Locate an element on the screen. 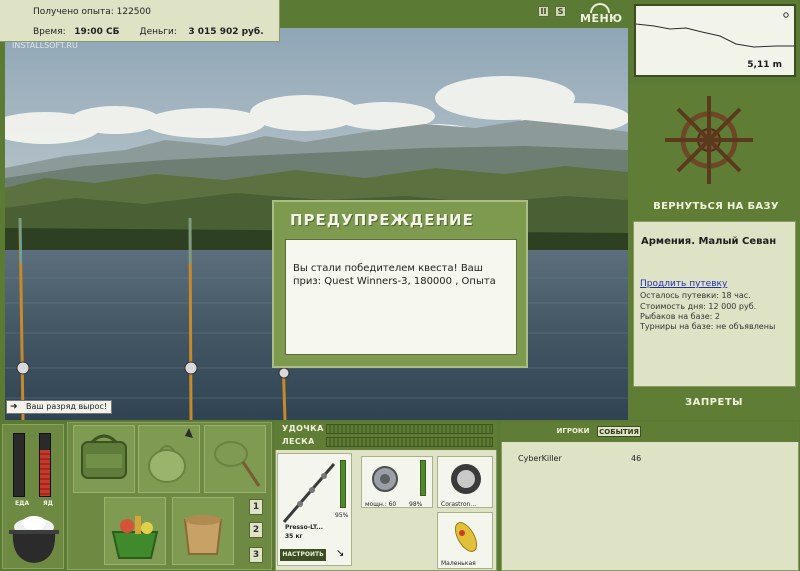 The height and width of the screenshot is (571, 800). inventory-panel: 1 2 3 is located at coordinates (169, 496).